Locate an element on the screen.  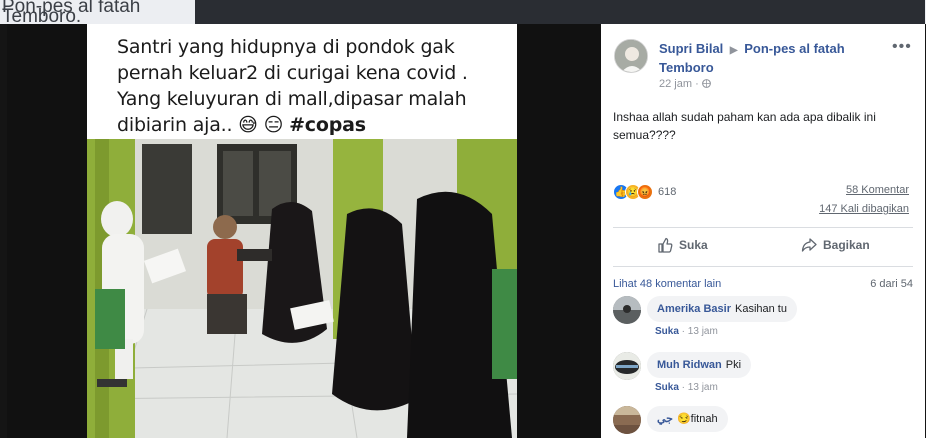
comment-bubble: جي 😏fitnah is located at coordinates (687, 419).